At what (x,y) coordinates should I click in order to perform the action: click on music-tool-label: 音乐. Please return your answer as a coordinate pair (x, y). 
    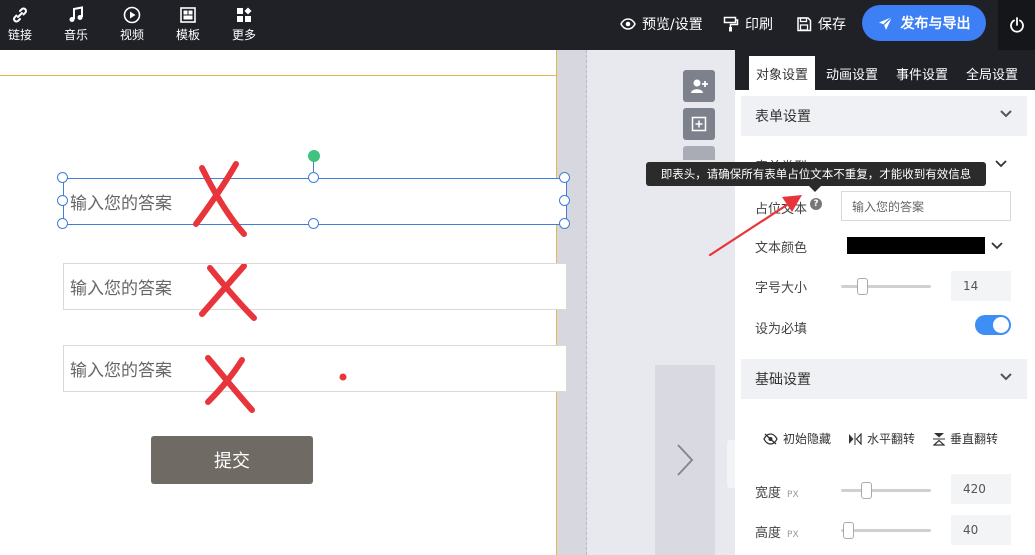
    Looking at the image, I should click on (75, 35).